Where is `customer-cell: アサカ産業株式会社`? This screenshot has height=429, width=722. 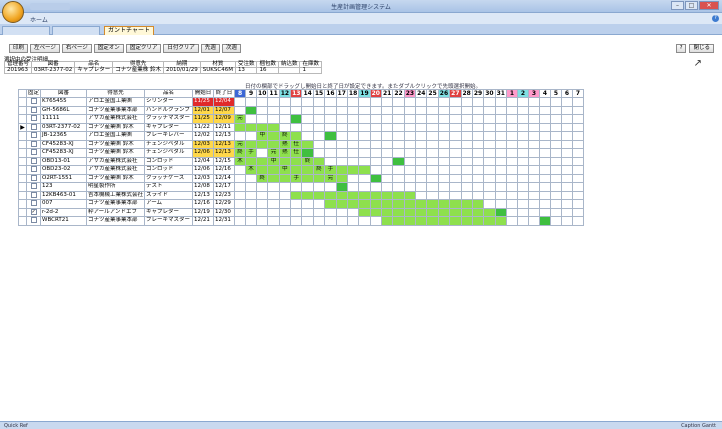 customer-cell: アサカ産業株式会社 is located at coordinates (116, 161).